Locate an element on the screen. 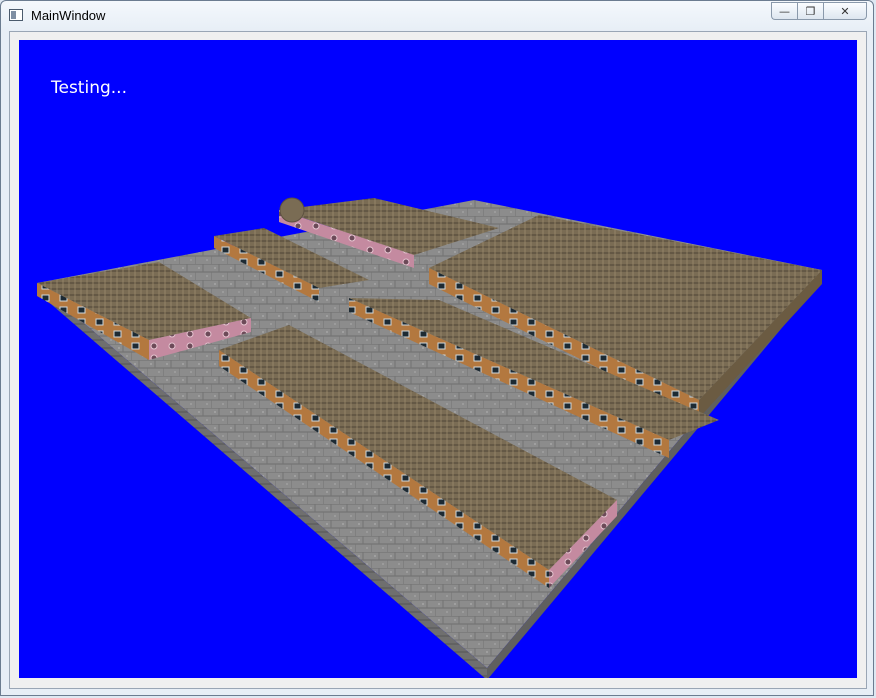  close-icon: ✕ is located at coordinates (845, 11).